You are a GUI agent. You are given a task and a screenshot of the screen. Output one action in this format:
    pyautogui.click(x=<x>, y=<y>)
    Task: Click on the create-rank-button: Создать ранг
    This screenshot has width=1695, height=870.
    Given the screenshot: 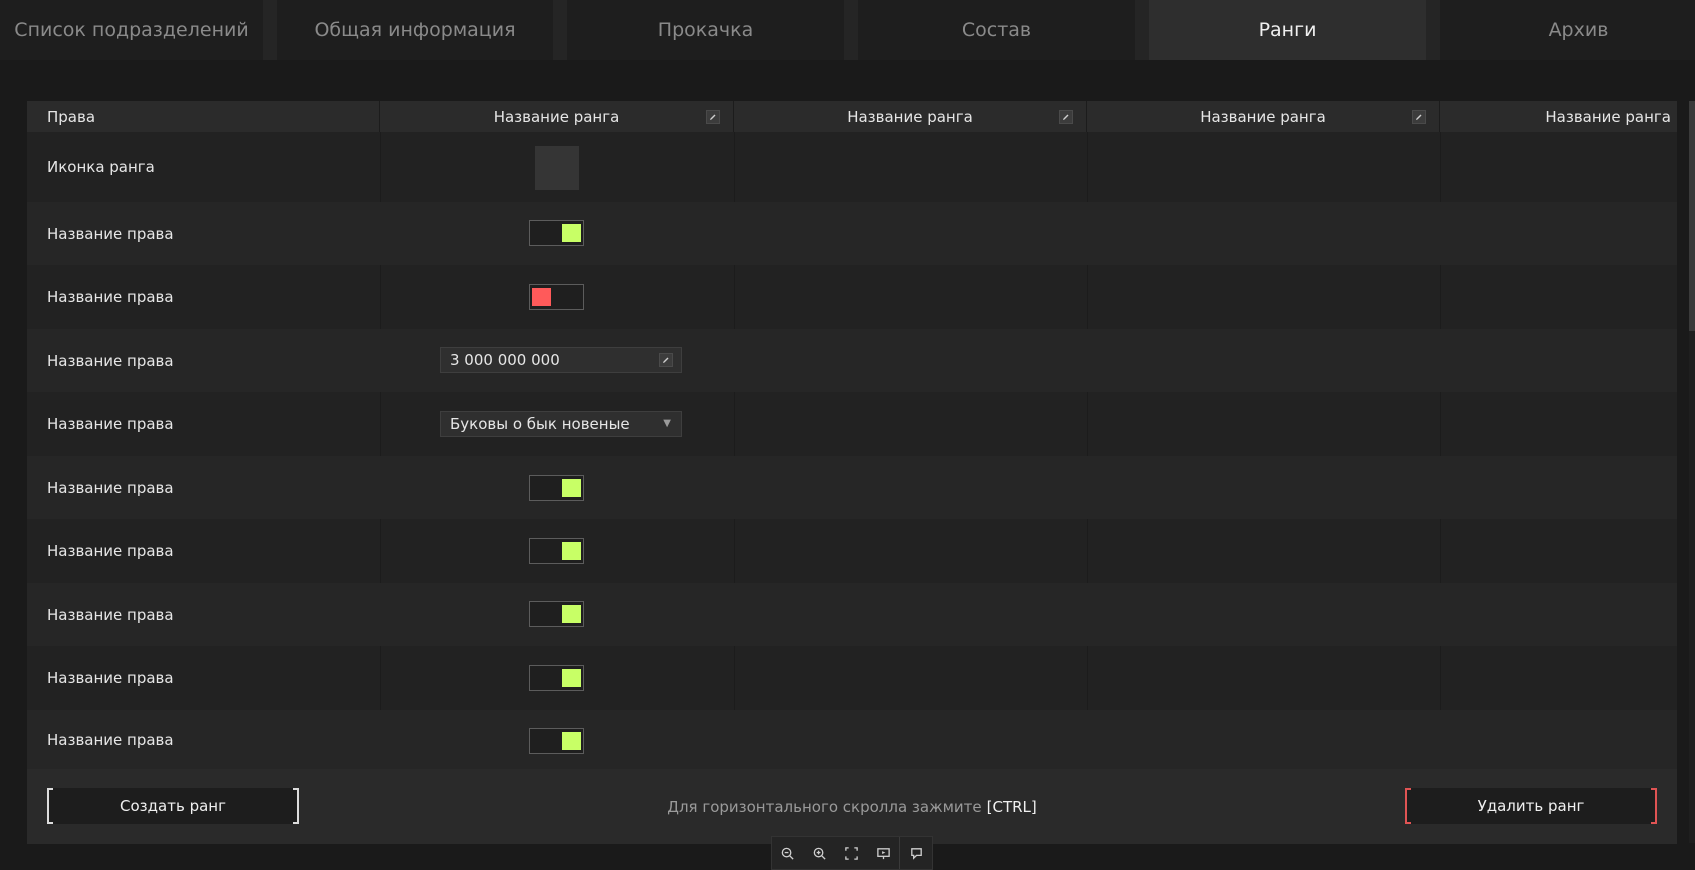 What is the action you would take?
    pyautogui.click(x=173, y=806)
    